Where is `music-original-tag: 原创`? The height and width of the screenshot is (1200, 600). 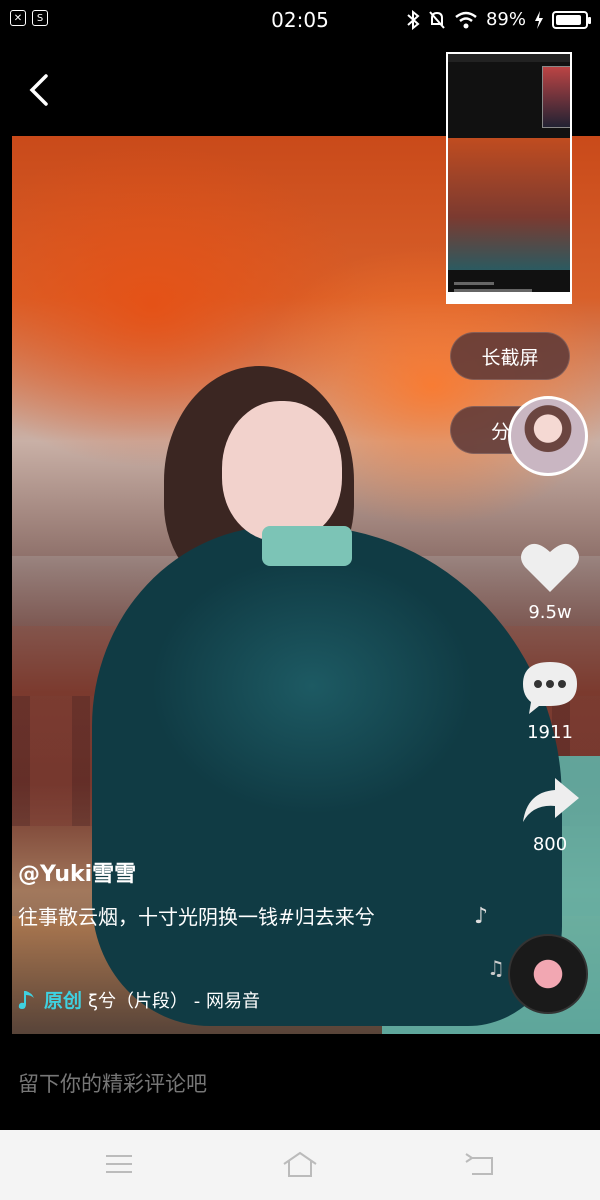 music-original-tag: 原创 is located at coordinates (63, 1001).